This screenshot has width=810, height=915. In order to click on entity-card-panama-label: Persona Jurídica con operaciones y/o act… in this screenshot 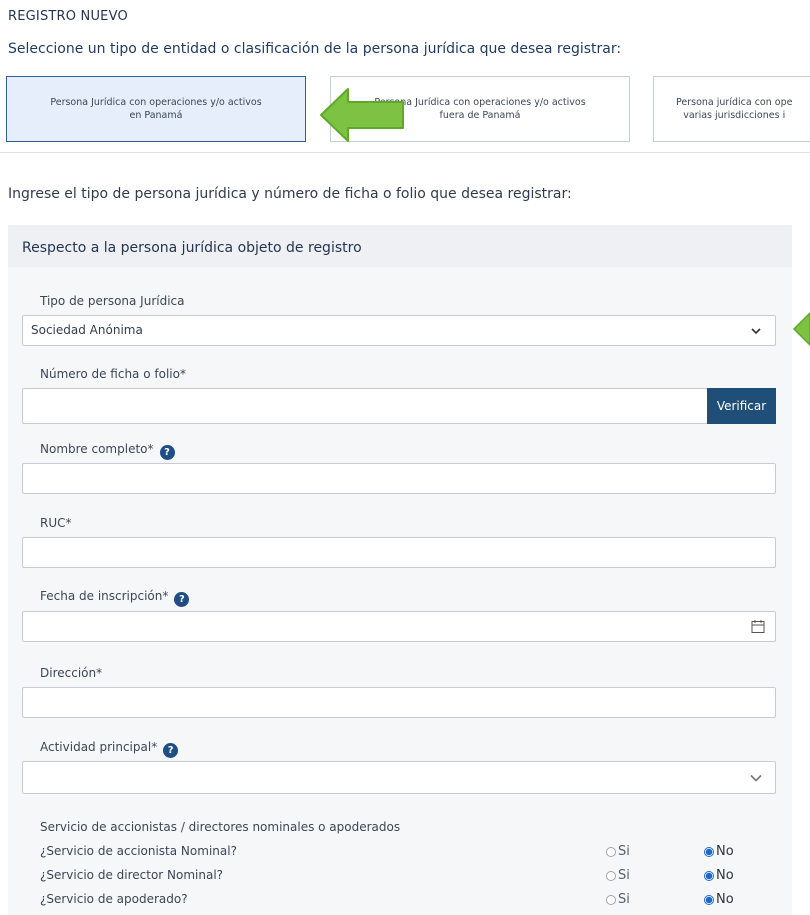, I will do `click(156, 109)`.